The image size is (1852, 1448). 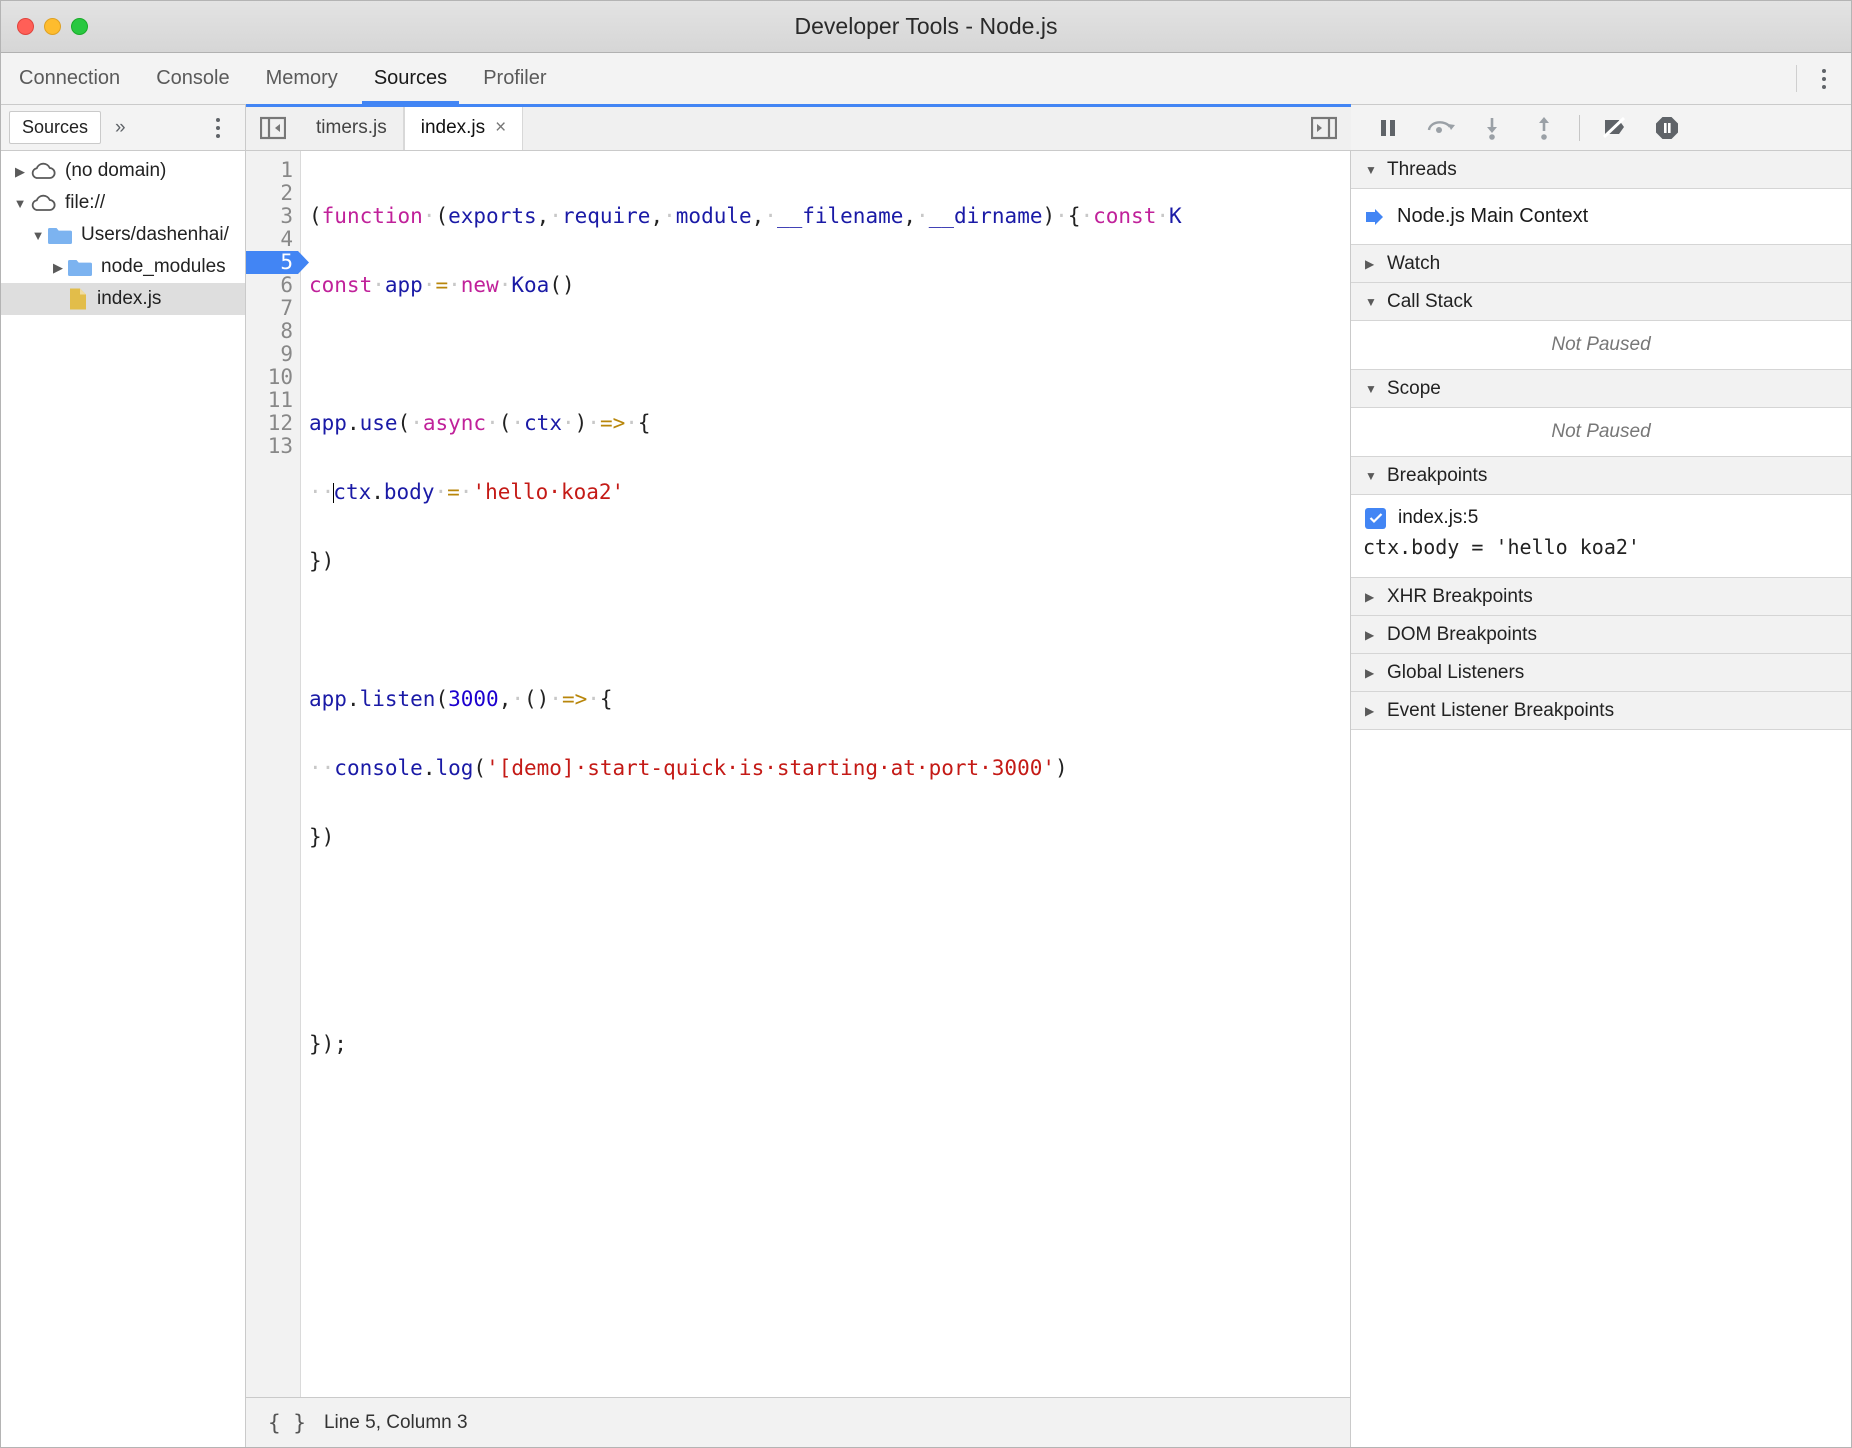 What do you see at coordinates (461, 699) in the screenshot?
I see `code-line-8: app.listen(3000,·()·=>·{` at bounding box center [461, 699].